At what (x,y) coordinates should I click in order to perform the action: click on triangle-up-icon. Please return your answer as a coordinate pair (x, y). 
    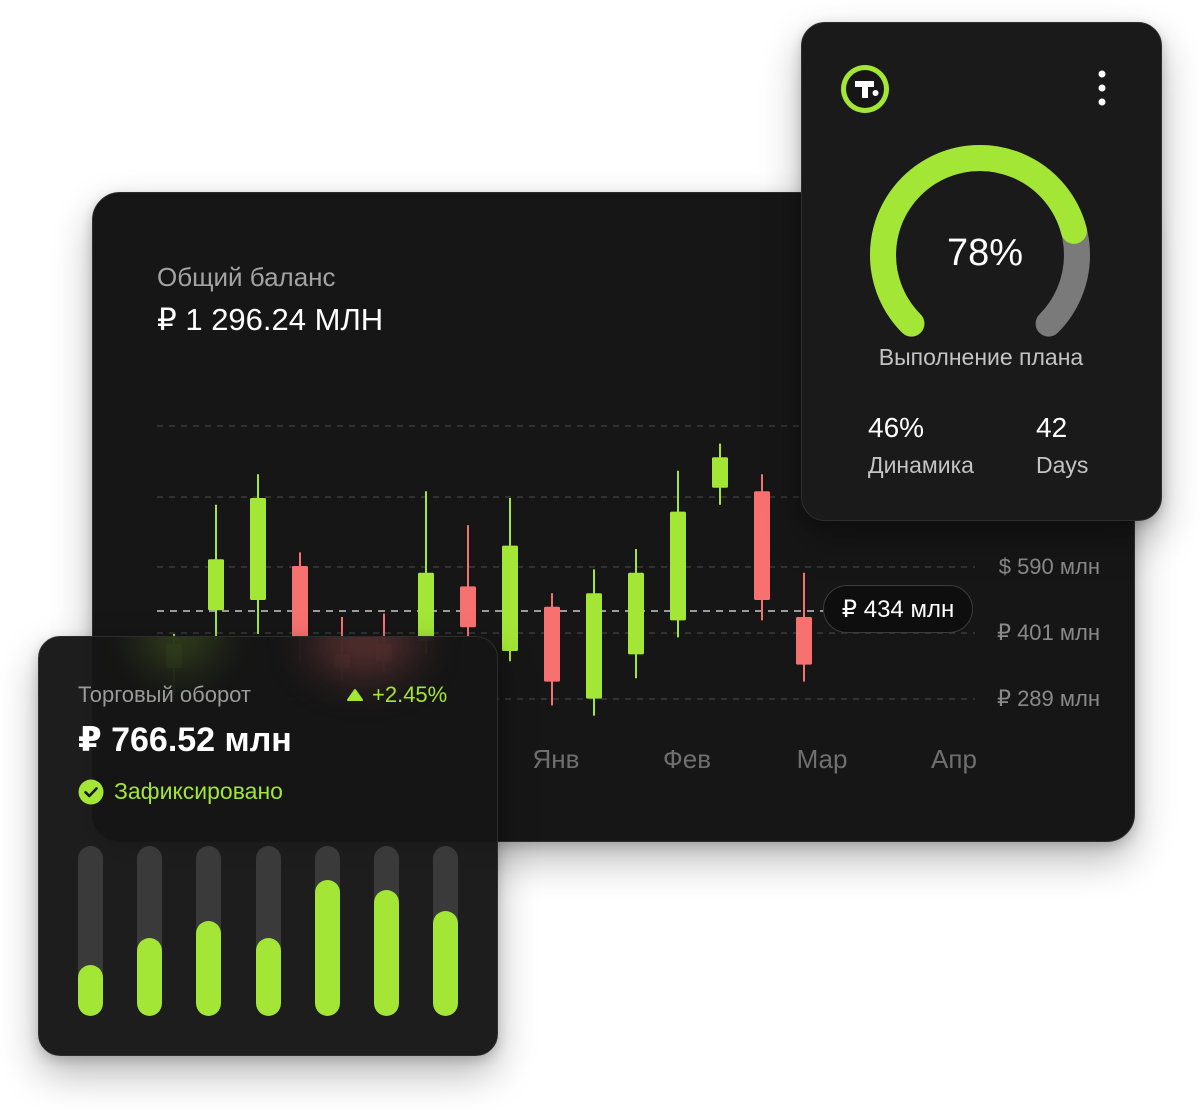
    Looking at the image, I should click on (355, 695).